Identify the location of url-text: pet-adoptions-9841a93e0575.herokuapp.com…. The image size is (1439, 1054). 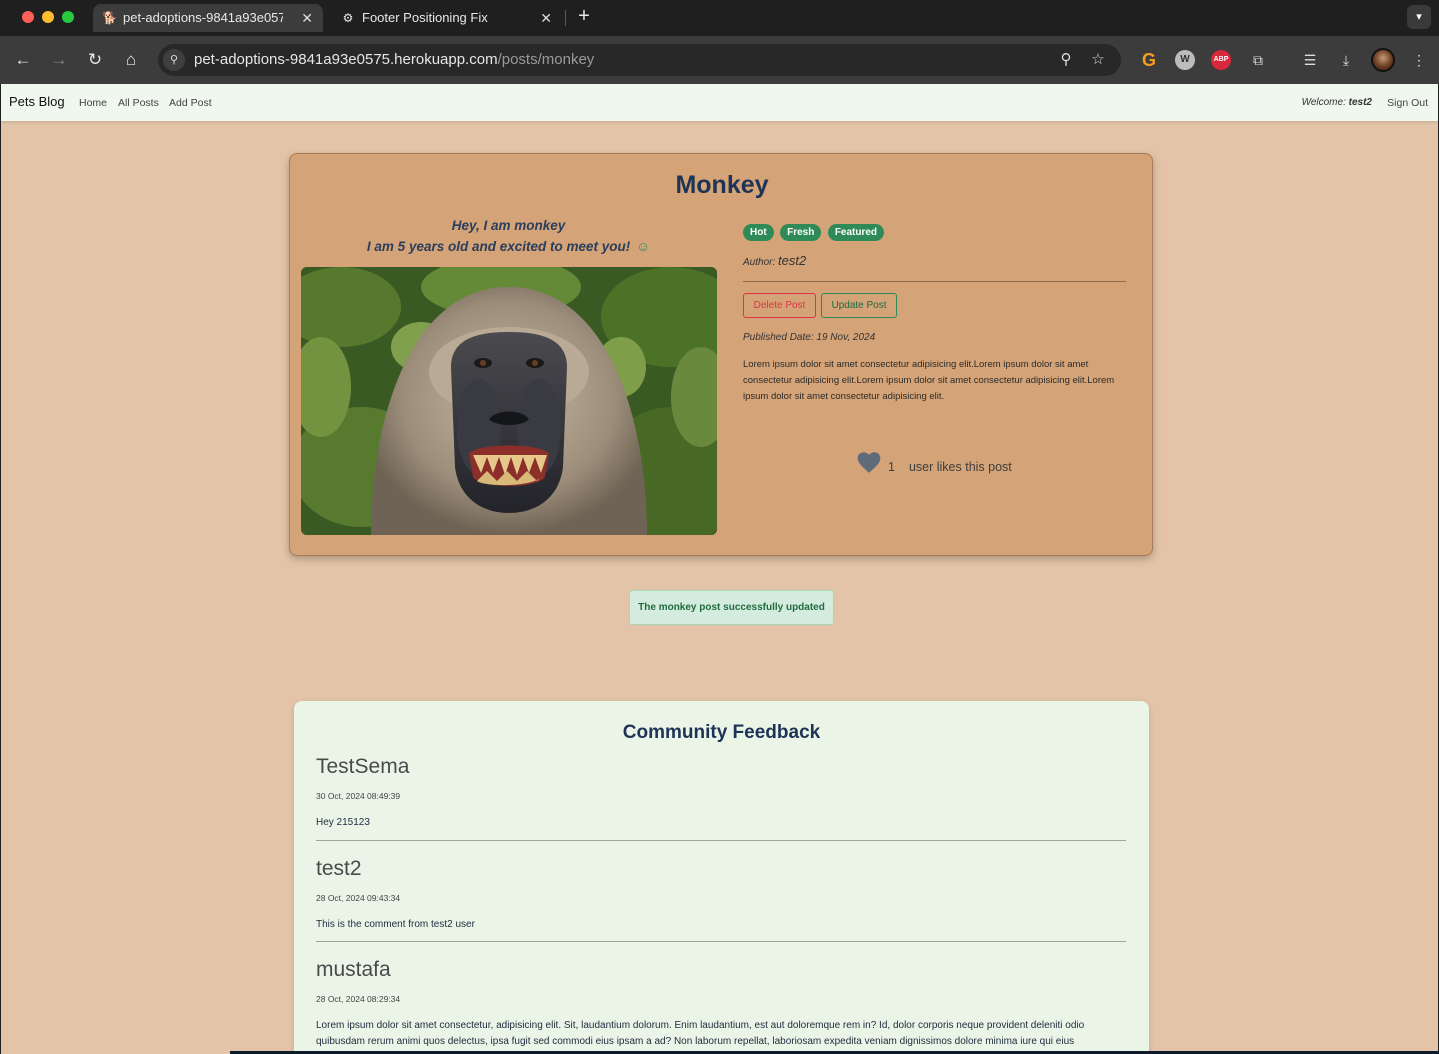
(394, 59).